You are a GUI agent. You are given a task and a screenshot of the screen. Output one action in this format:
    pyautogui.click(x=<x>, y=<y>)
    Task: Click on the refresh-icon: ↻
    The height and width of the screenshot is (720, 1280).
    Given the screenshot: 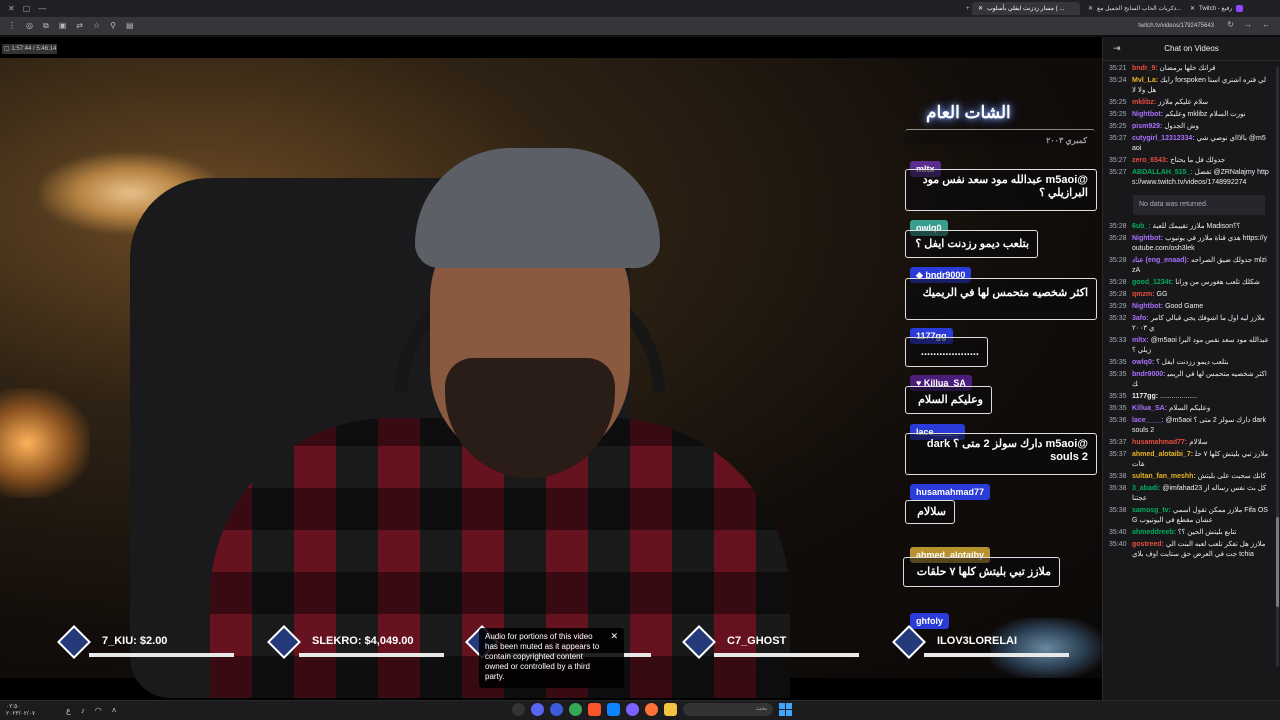 What is the action you would take?
    pyautogui.click(x=1230, y=24)
    